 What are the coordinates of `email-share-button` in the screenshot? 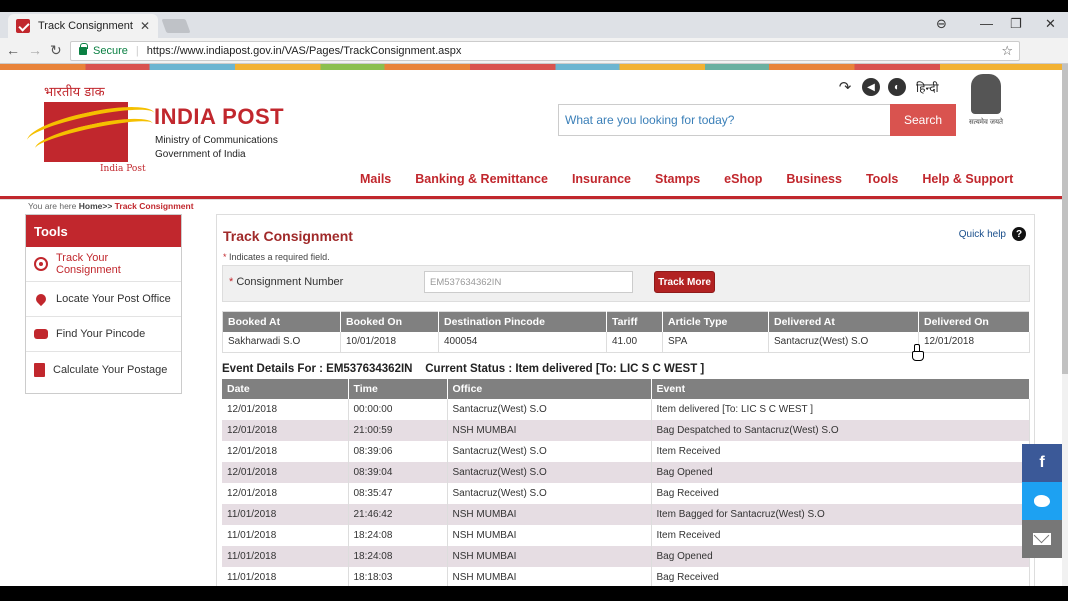 It's located at (1042, 539).